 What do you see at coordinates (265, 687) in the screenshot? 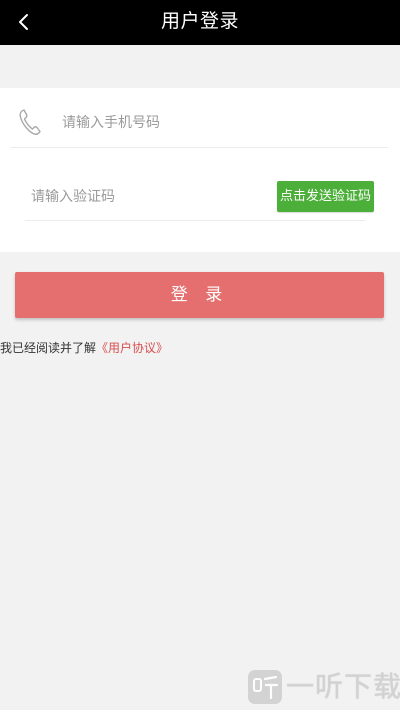
I see `ting-logo-icon` at bounding box center [265, 687].